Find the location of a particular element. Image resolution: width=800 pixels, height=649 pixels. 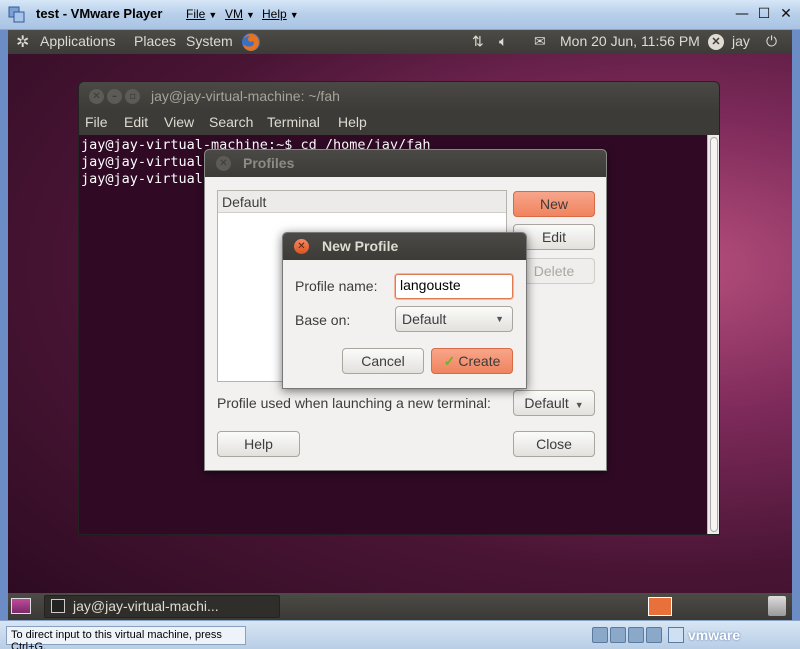

scrollbar-thumb is located at coordinates (714, 334).